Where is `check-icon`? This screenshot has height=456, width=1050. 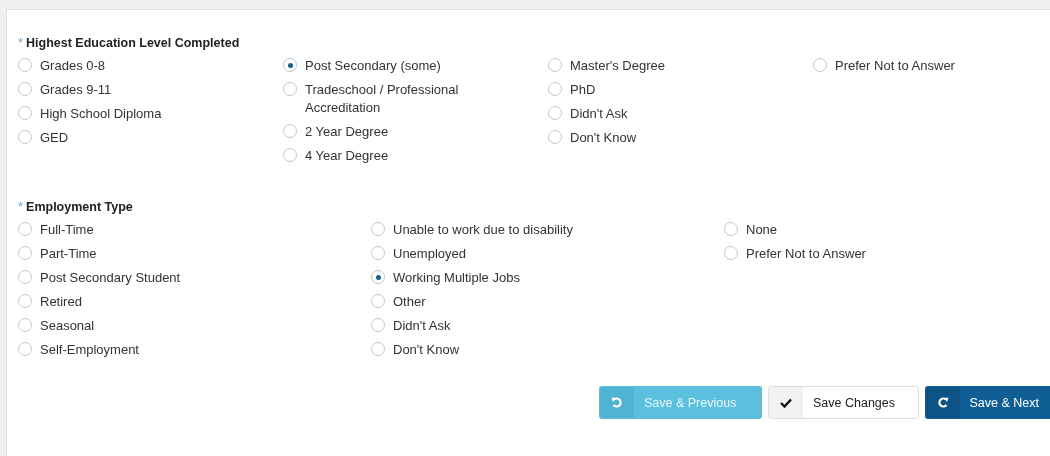 check-icon is located at coordinates (786, 402).